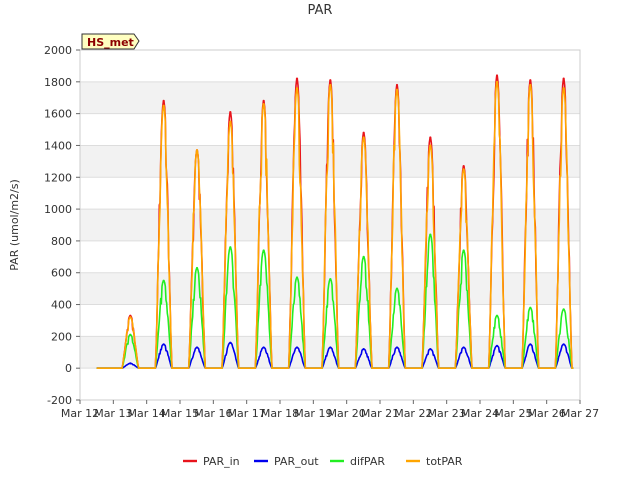  Describe the element at coordinates (58, 82) in the screenshot. I see `y-tick-label: 1800` at that location.